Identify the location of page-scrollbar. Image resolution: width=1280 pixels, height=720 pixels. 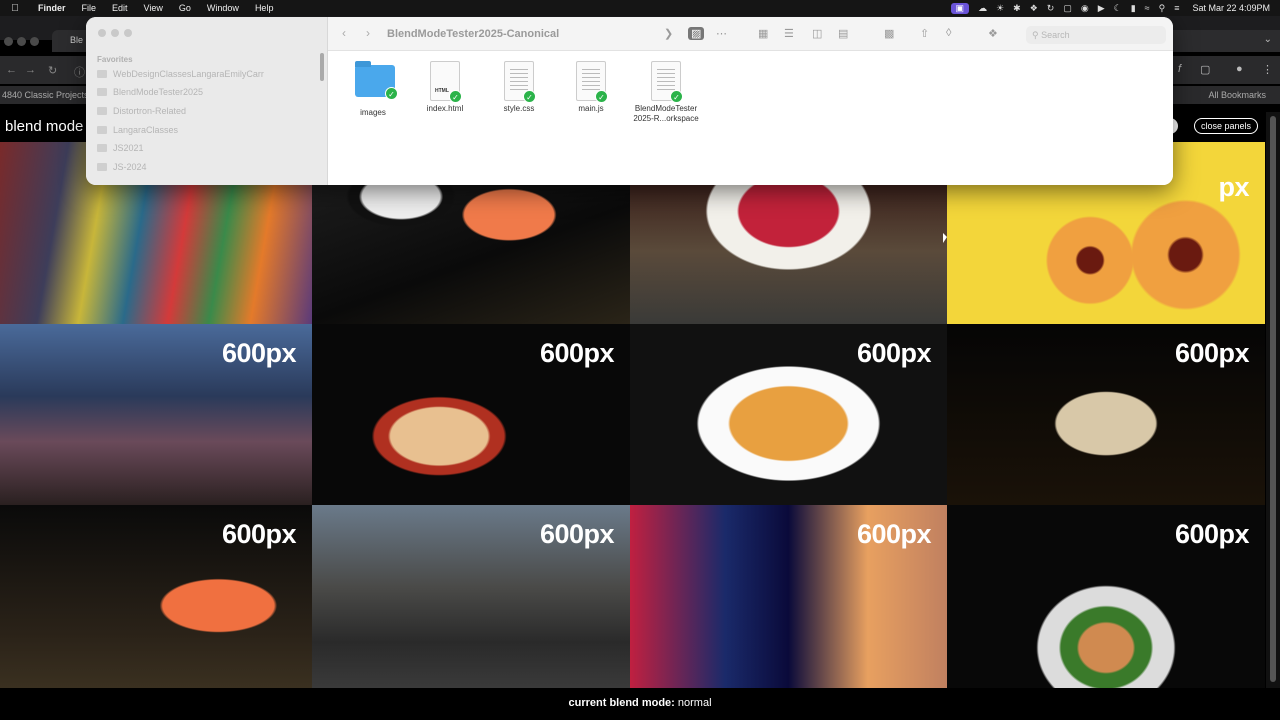
(1273, 400).